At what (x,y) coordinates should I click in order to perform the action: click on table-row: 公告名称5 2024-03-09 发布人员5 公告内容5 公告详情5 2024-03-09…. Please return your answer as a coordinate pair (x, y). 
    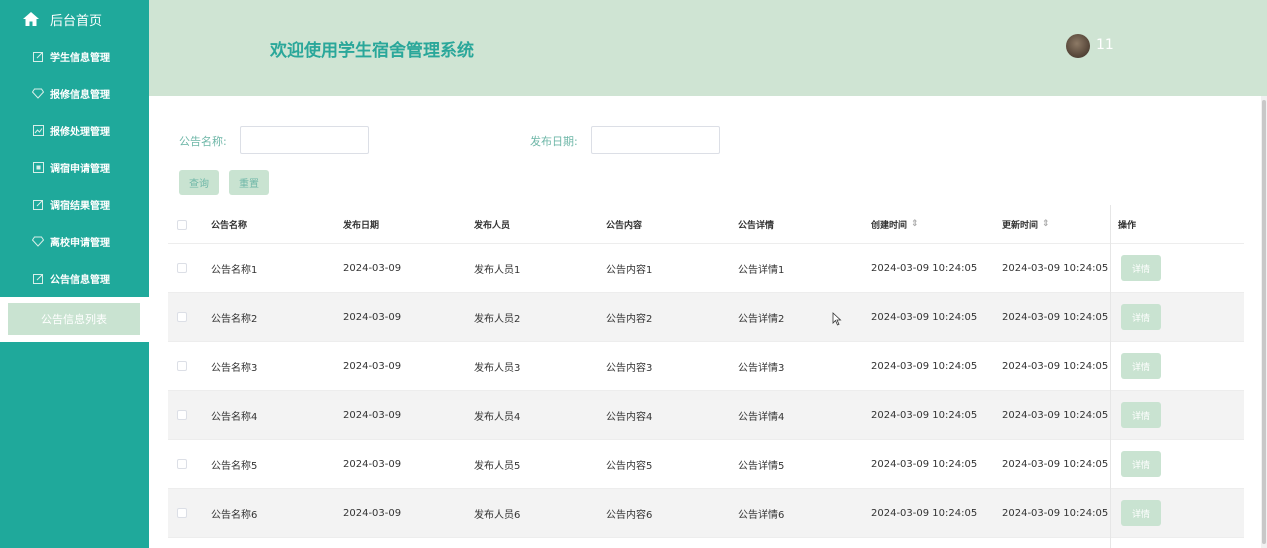
    Looking at the image, I should click on (706, 464).